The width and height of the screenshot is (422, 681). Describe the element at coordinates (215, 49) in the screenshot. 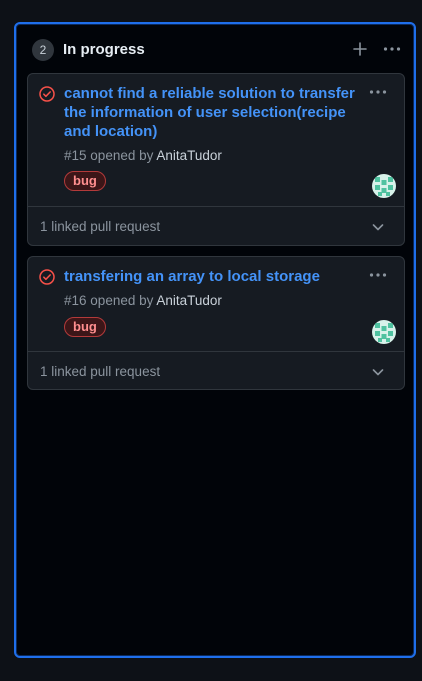

I see `column-header: 2 In progress` at that location.